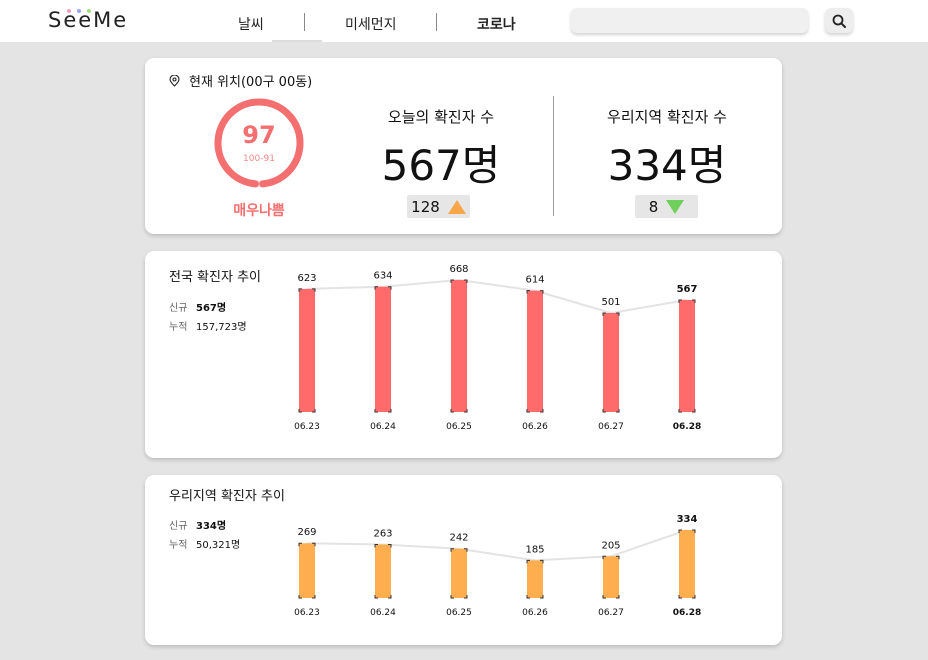 This screenshot has height=660, width=928. I want to click on bar-value-label: 614, so click(534, 280).